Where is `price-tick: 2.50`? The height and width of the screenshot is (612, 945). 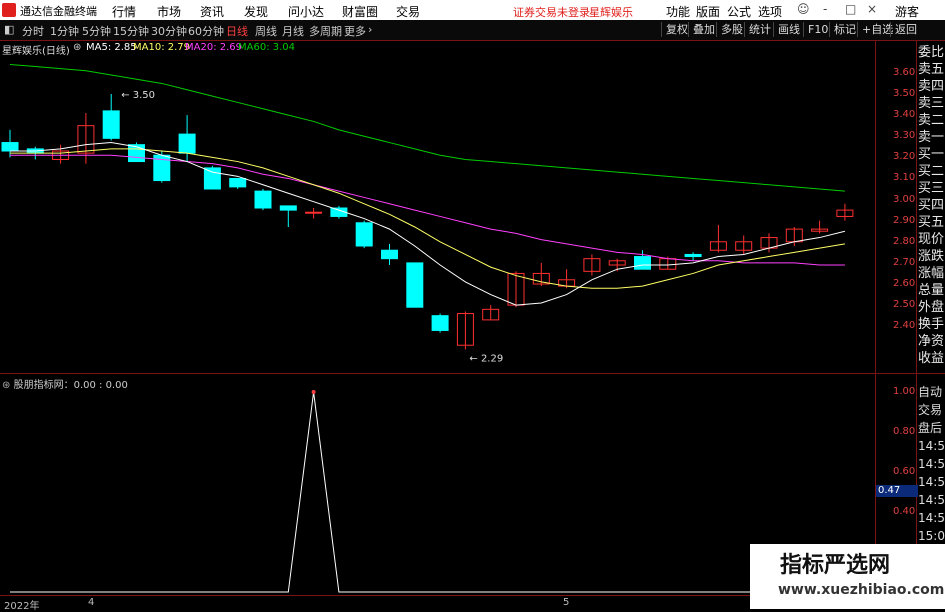 price-tick: 2.50 is located at coordinates (904, 305).